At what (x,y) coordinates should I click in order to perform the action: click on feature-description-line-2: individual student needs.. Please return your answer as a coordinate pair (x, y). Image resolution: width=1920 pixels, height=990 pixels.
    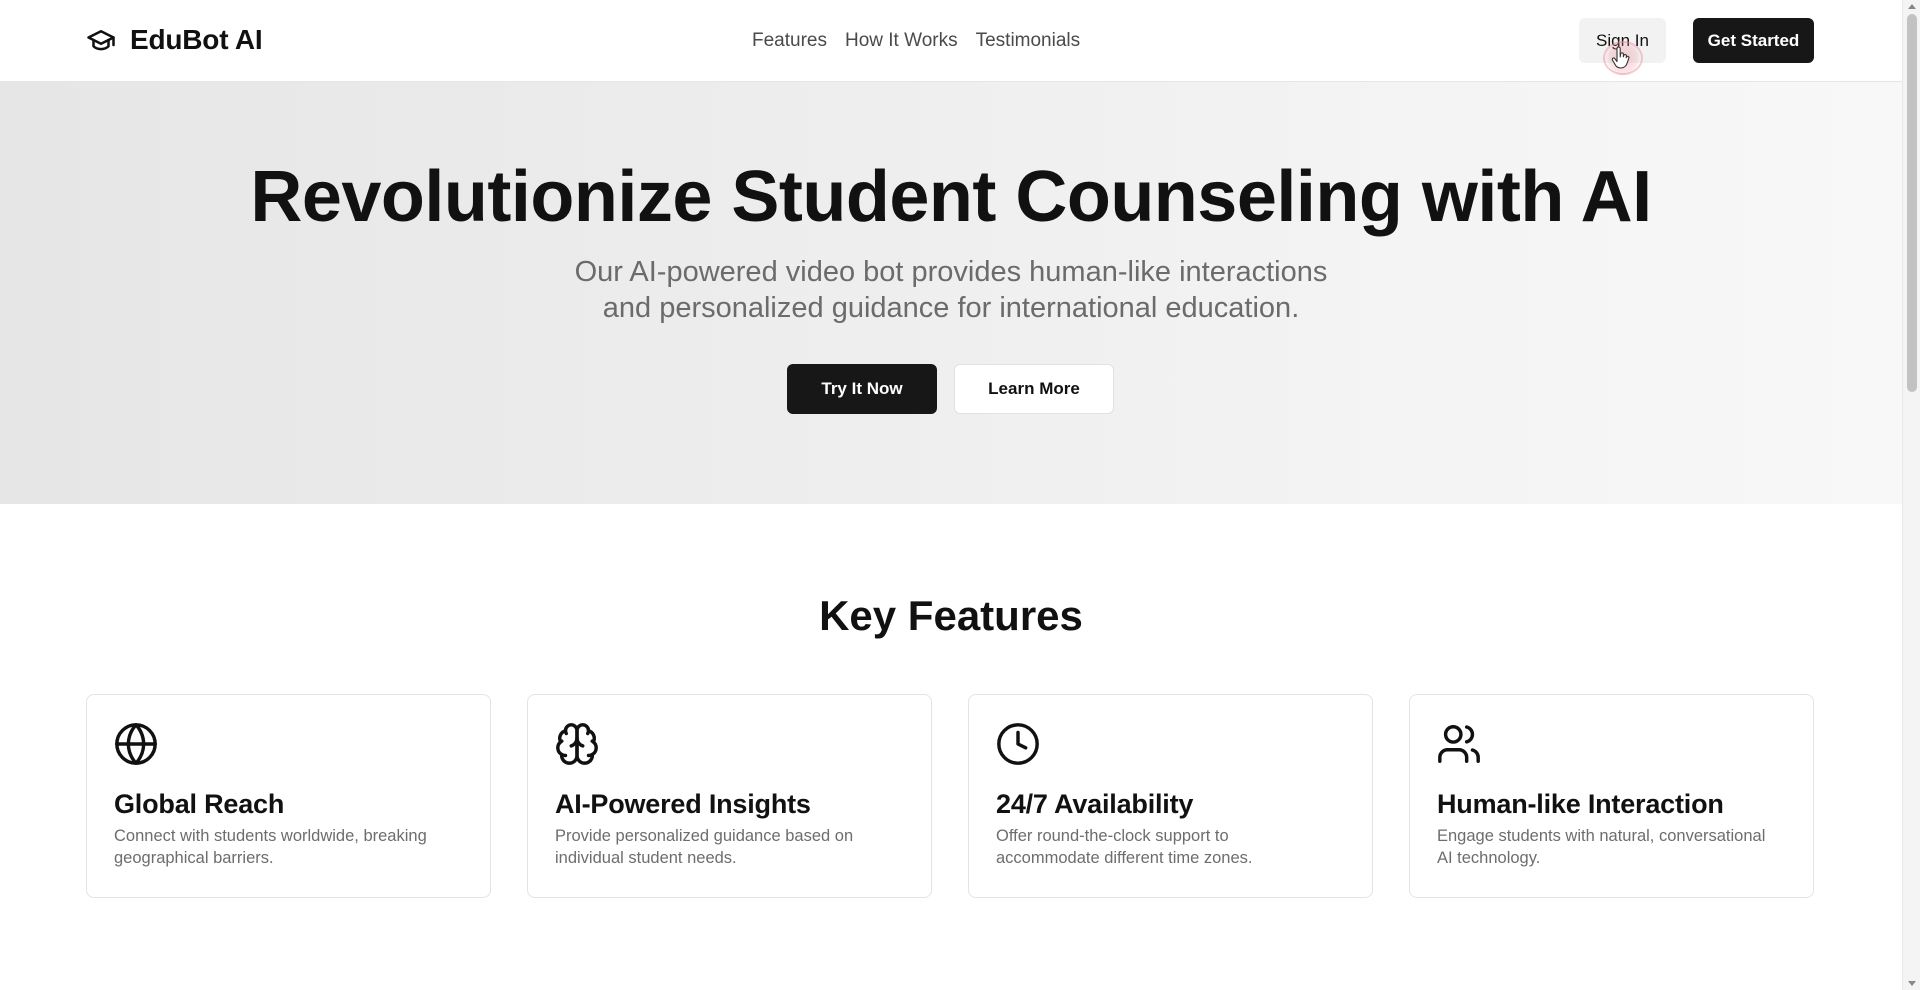
    Looking at the image, I should click on (646, 858).